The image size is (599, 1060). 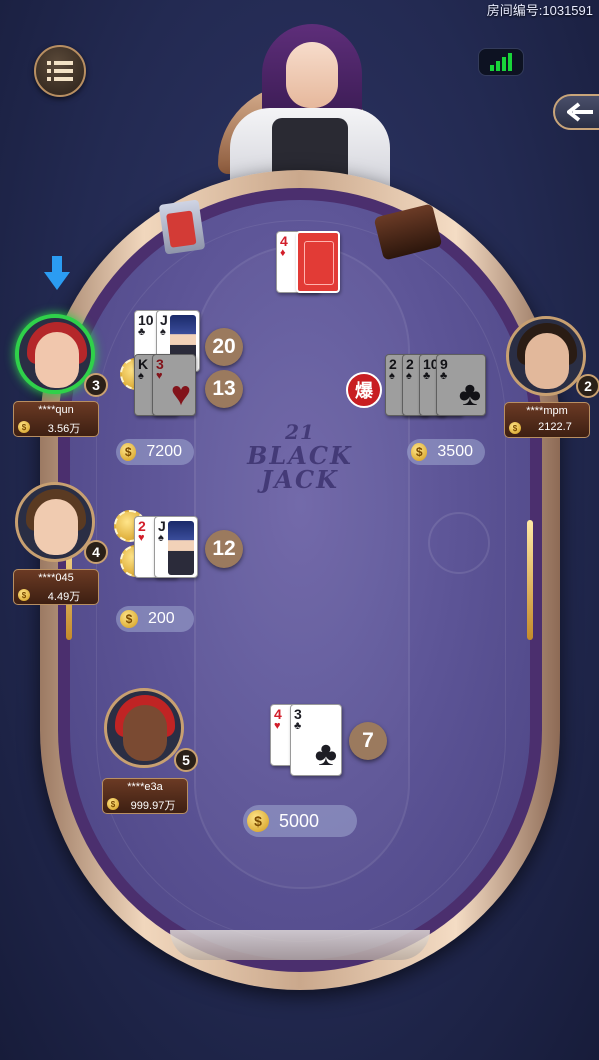 What do you see at coordinates (186, 760) in the screenshot?
I see `seat-number-badge: 5` at bounding box center [186, 760].